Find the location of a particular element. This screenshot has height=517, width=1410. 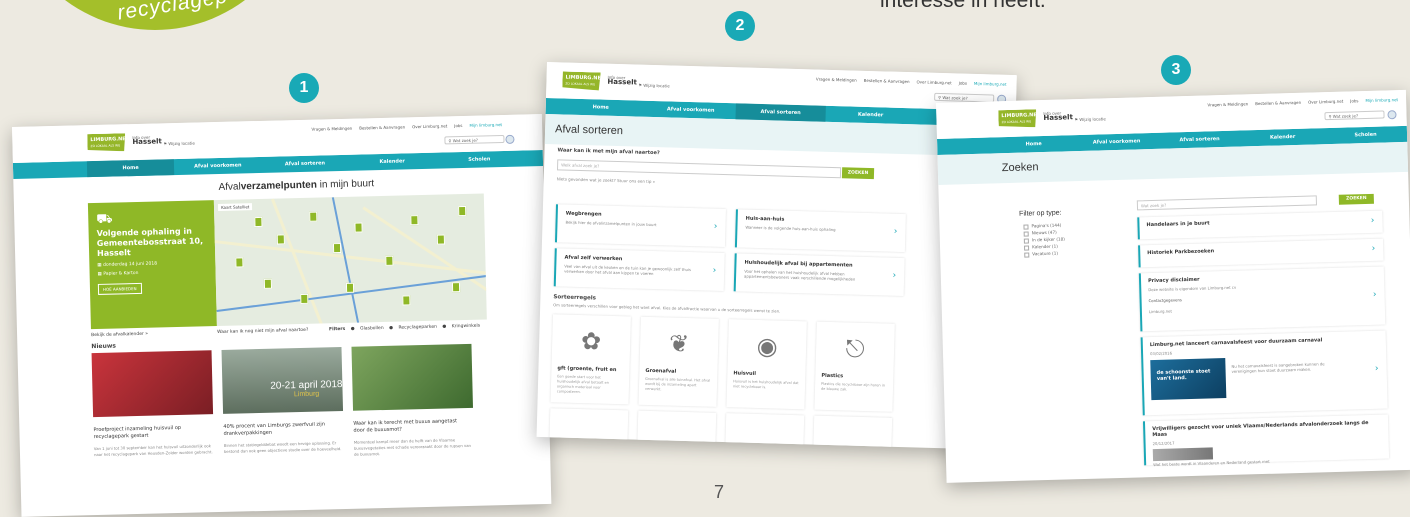

filter-kringwinkels: ● Kringwinkels is located at coordinates (461, 327).